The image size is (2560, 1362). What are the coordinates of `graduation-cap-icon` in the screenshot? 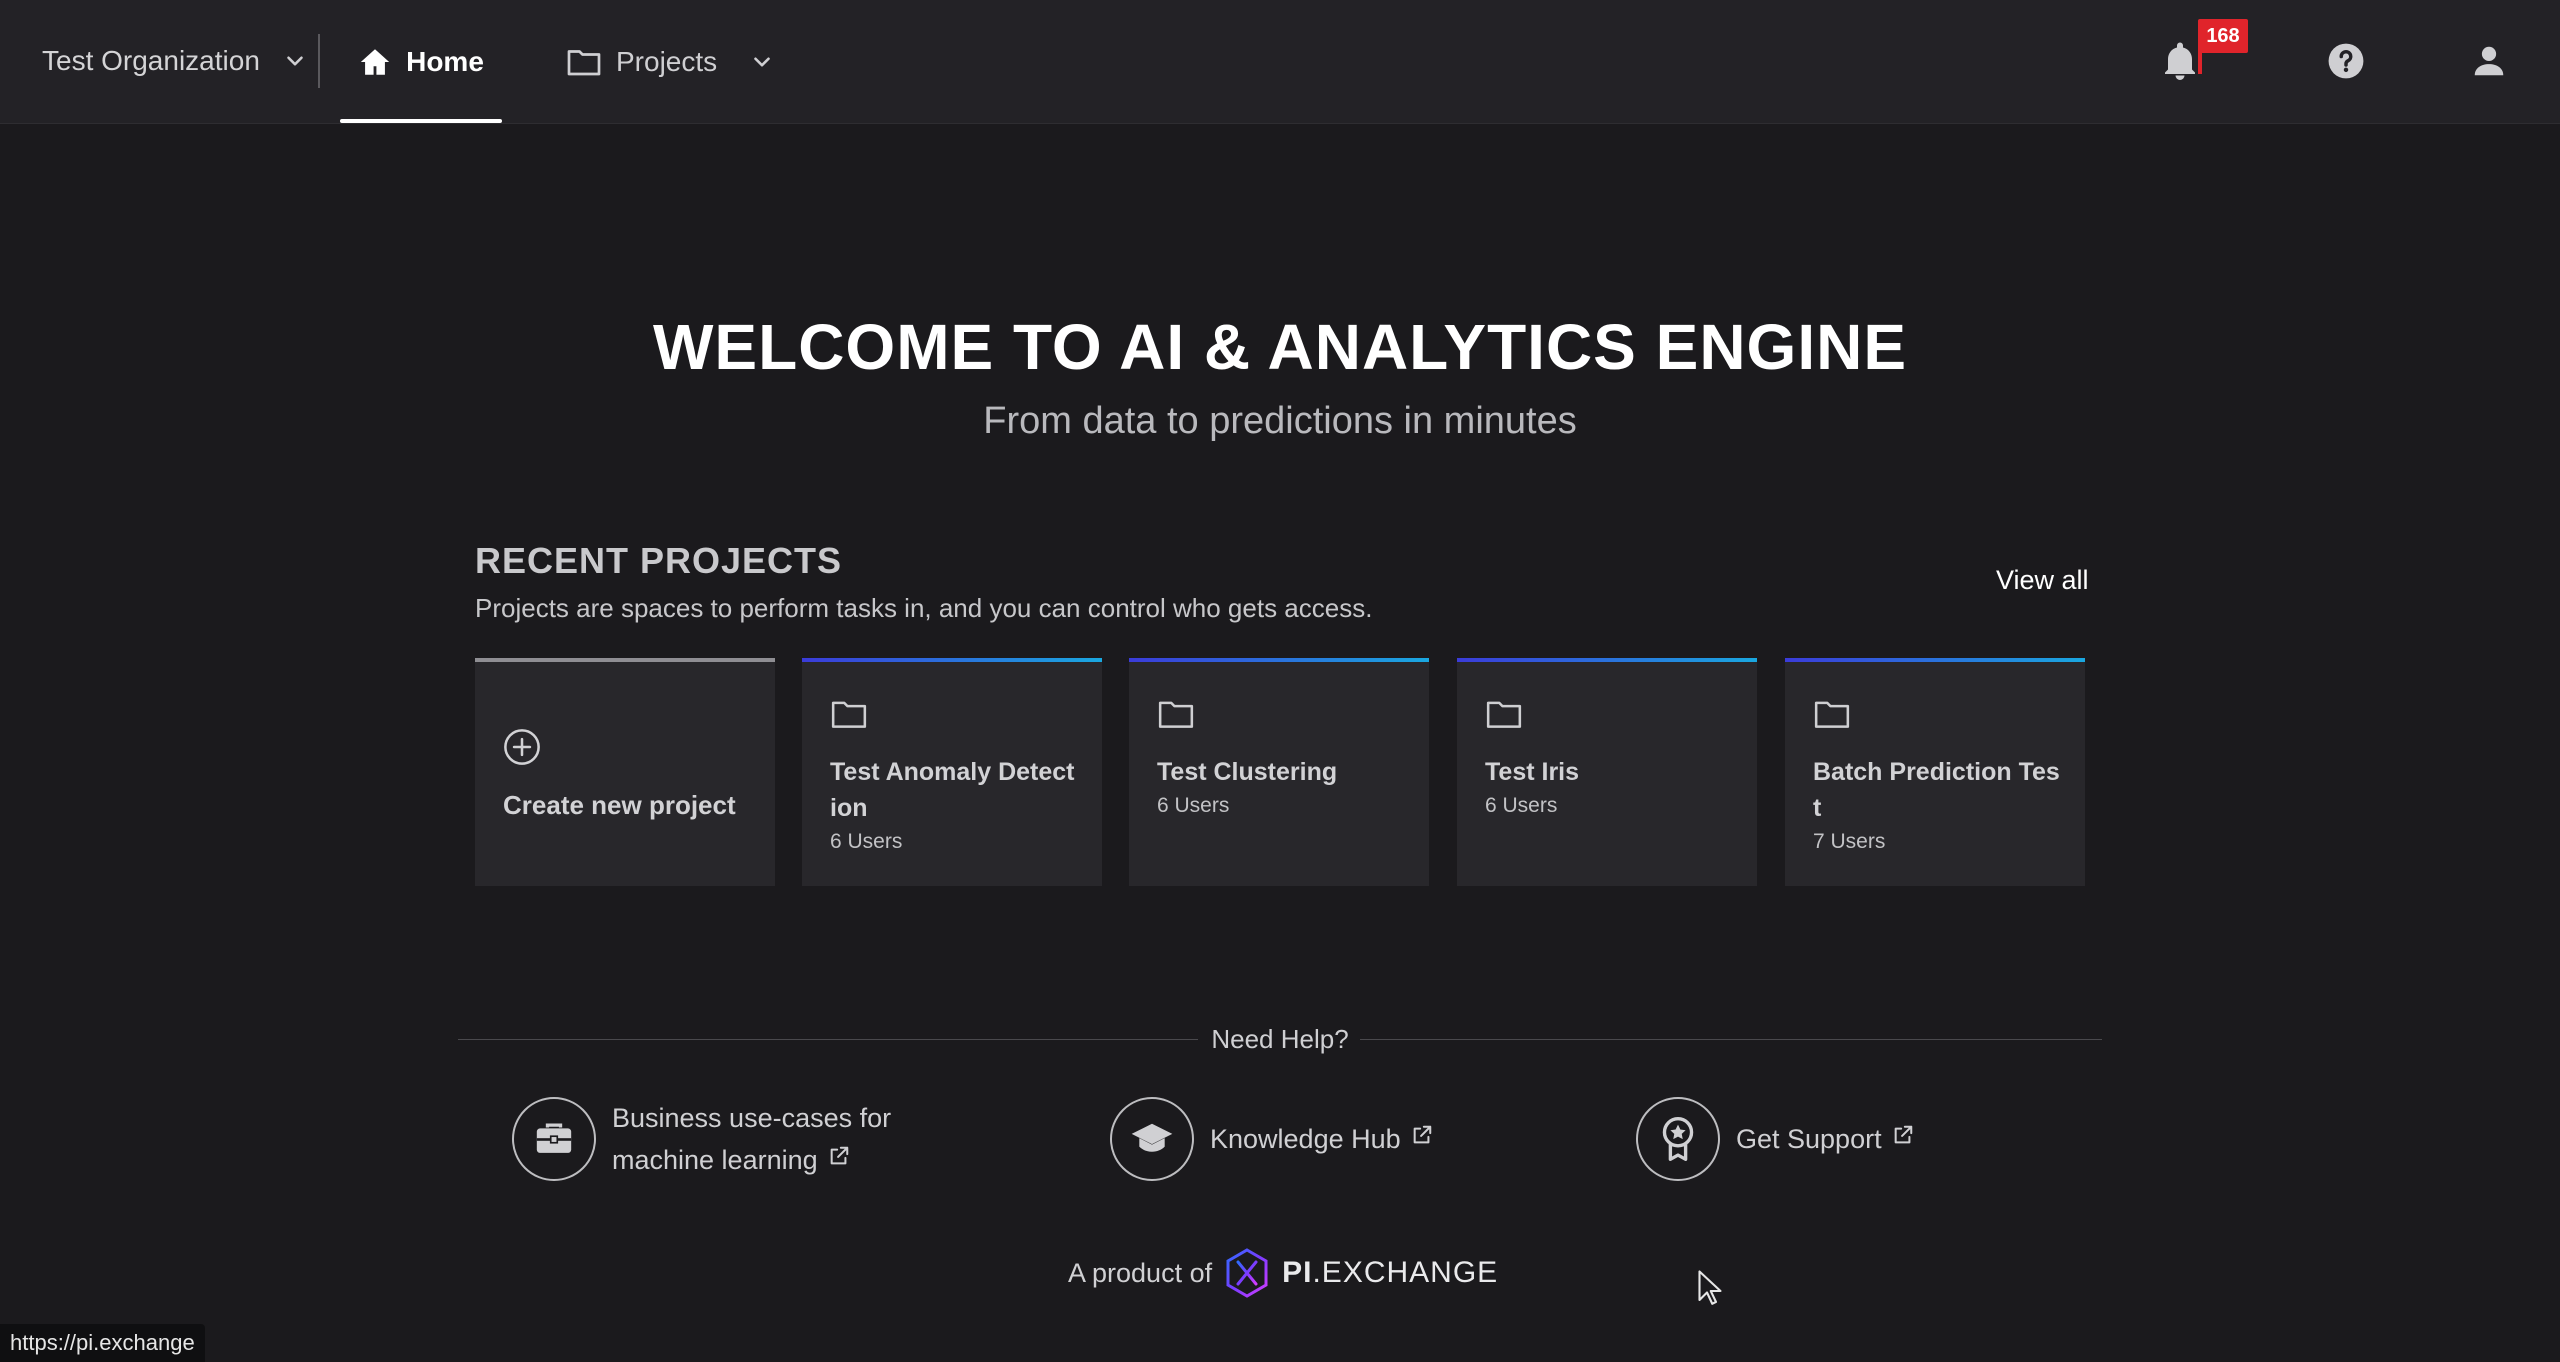 It's located at (1152, 1137).